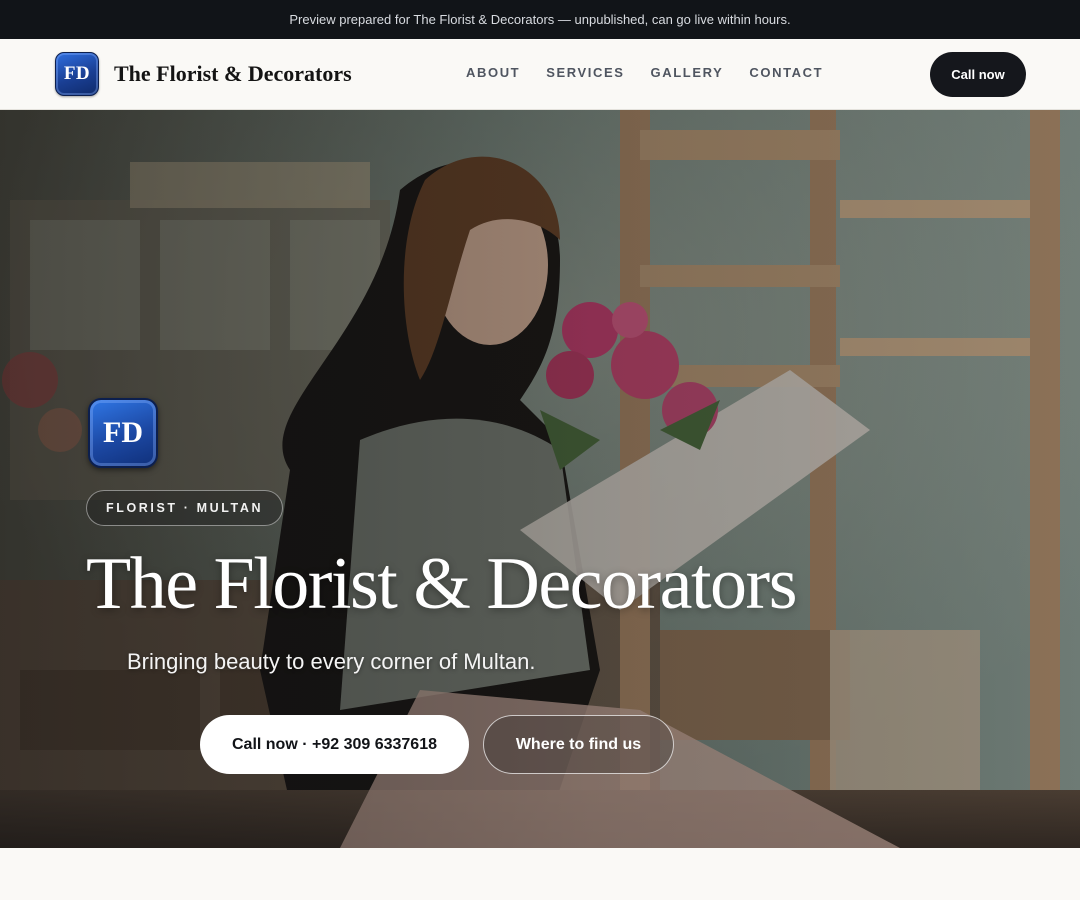 Image resolution: width=1080 pixels, height=900 pixels. Describe the element at coordinates (585, 72) in the screenshot. I see `nav-link-services: SERVICES` at that location.